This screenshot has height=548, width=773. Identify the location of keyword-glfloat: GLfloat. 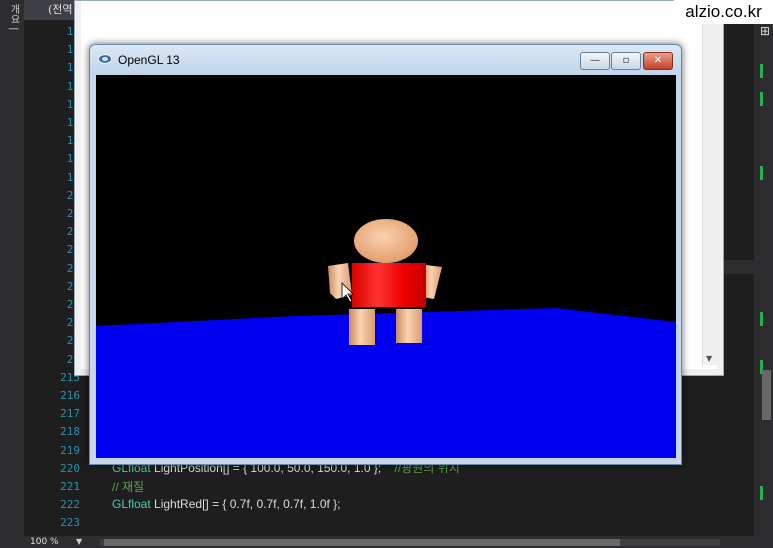
(131, 504).